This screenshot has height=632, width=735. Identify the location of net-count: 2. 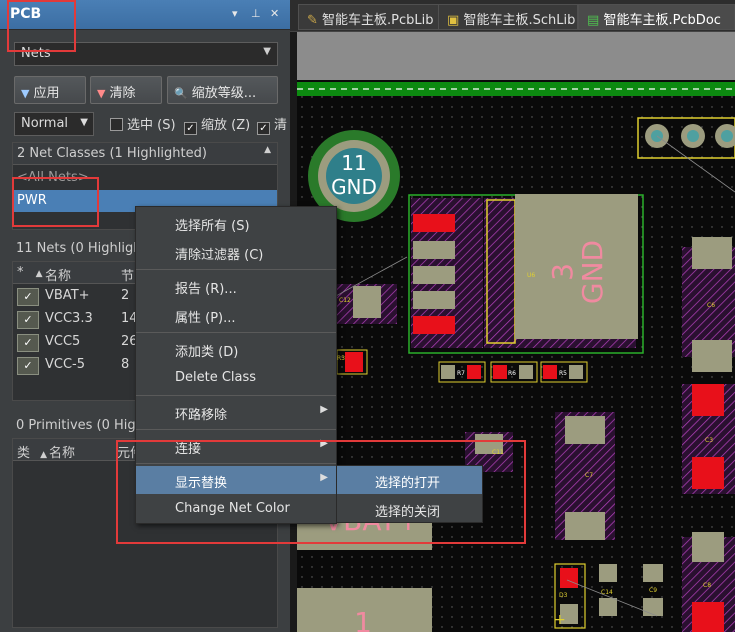
(125, 295).